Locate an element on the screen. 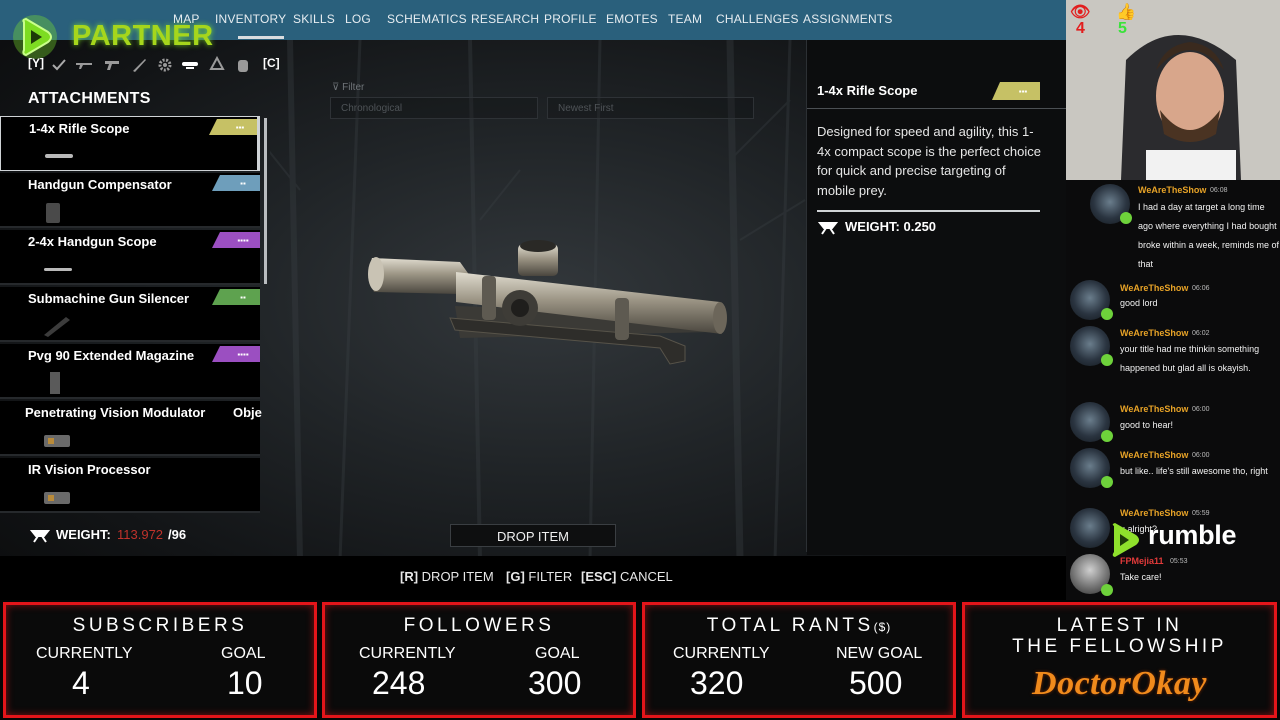  filter-label-text: Filter is located at coordinates (353, 87).